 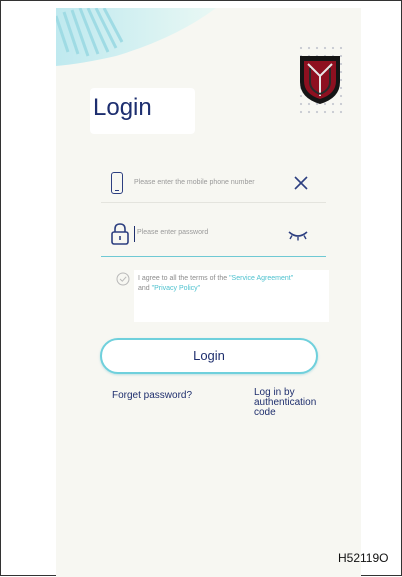 What do you see at coordinates (122, 107) in the screenshot?
I see `page-title: Login` at bounding box center [122, 107].